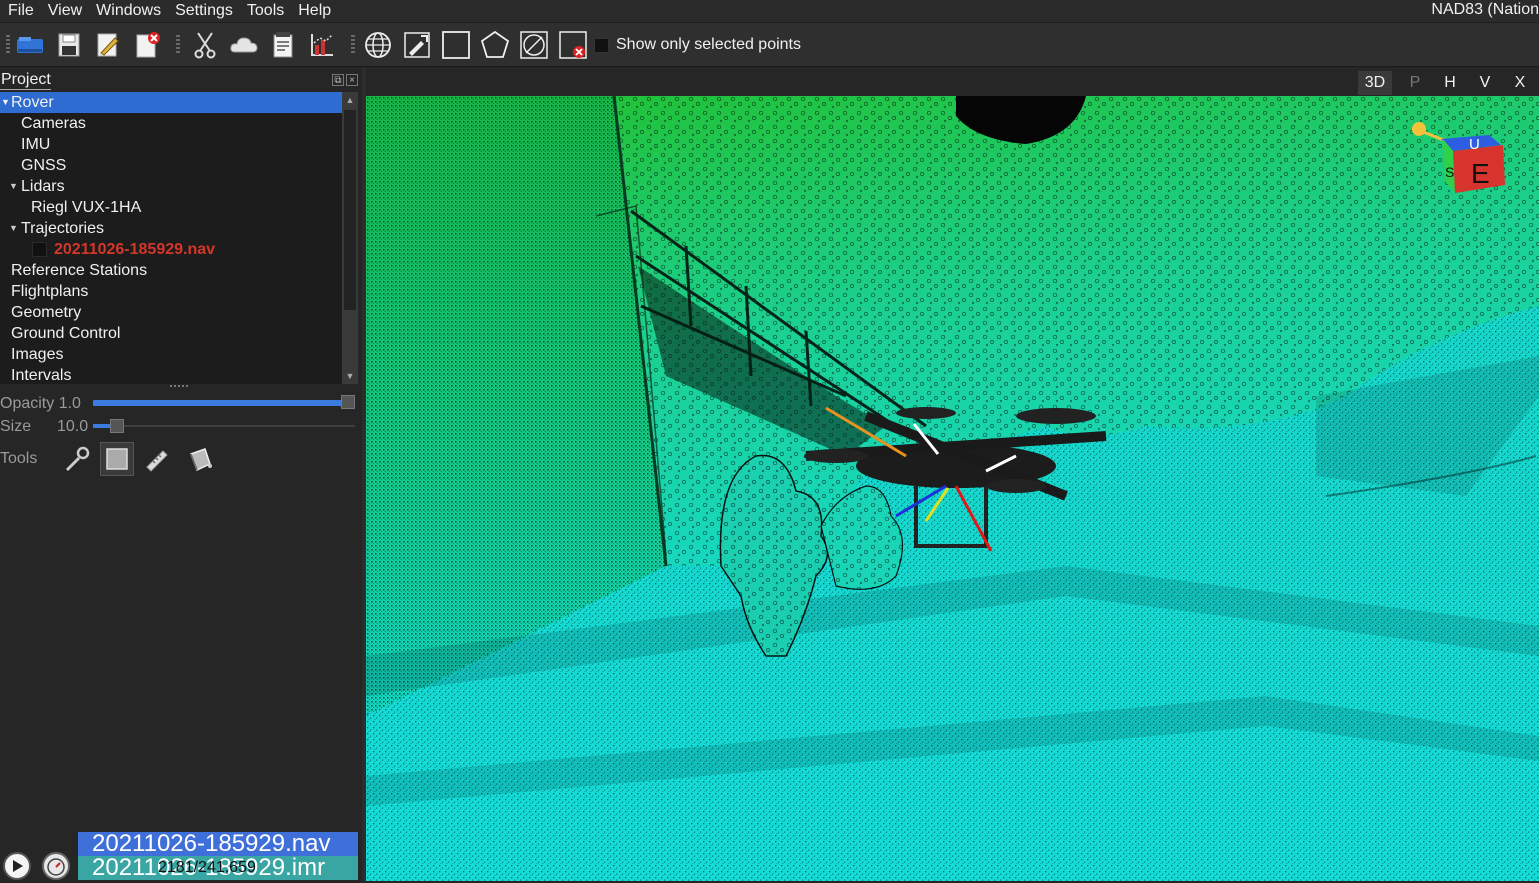 The image size is (1539, 883). I want to click on tab-p: P, so click(1415, 83).